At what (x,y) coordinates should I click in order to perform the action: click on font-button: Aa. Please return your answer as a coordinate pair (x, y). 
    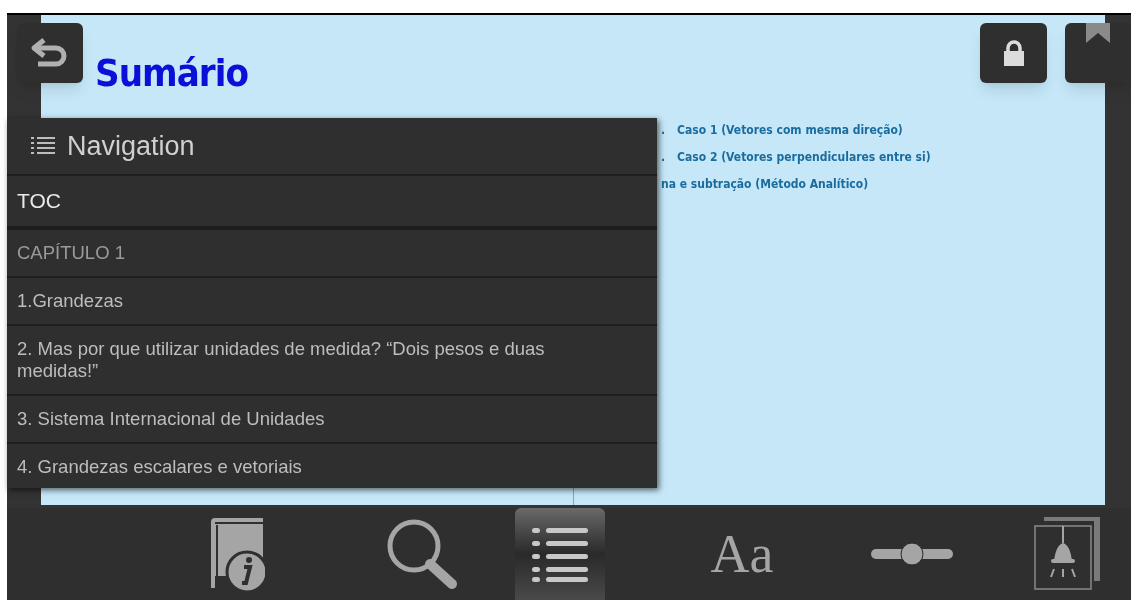
    Looking at the image, I should click on (742, 554).